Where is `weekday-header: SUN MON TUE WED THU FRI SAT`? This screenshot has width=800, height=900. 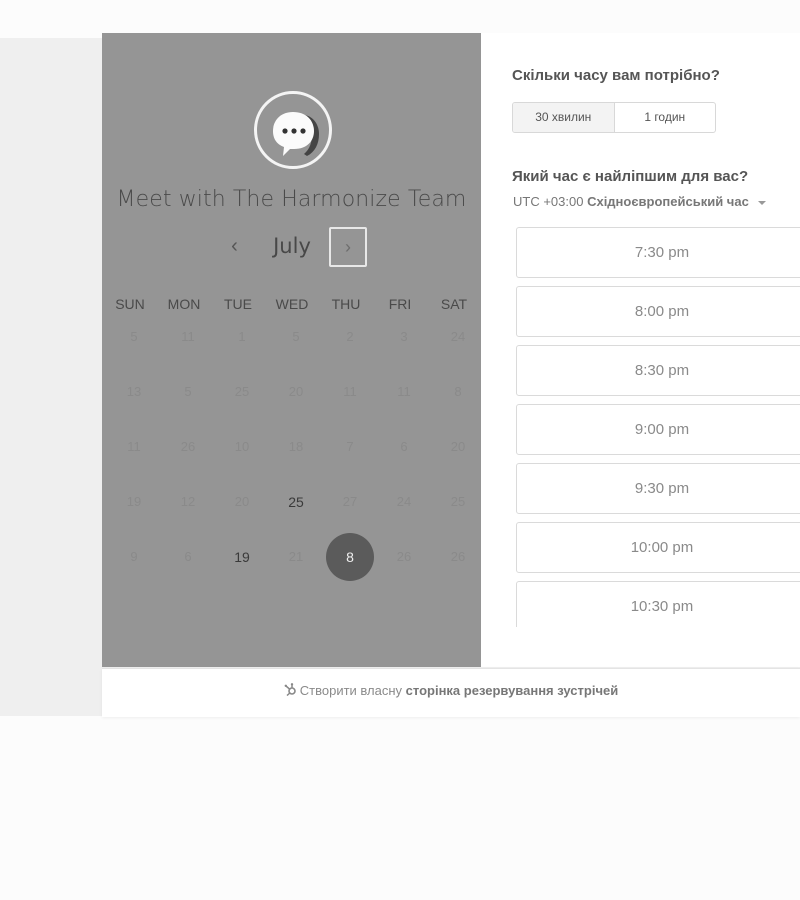 weekday-header: SUN MON TUE WED THU FRI SAT is located at coordinates (291, 306).